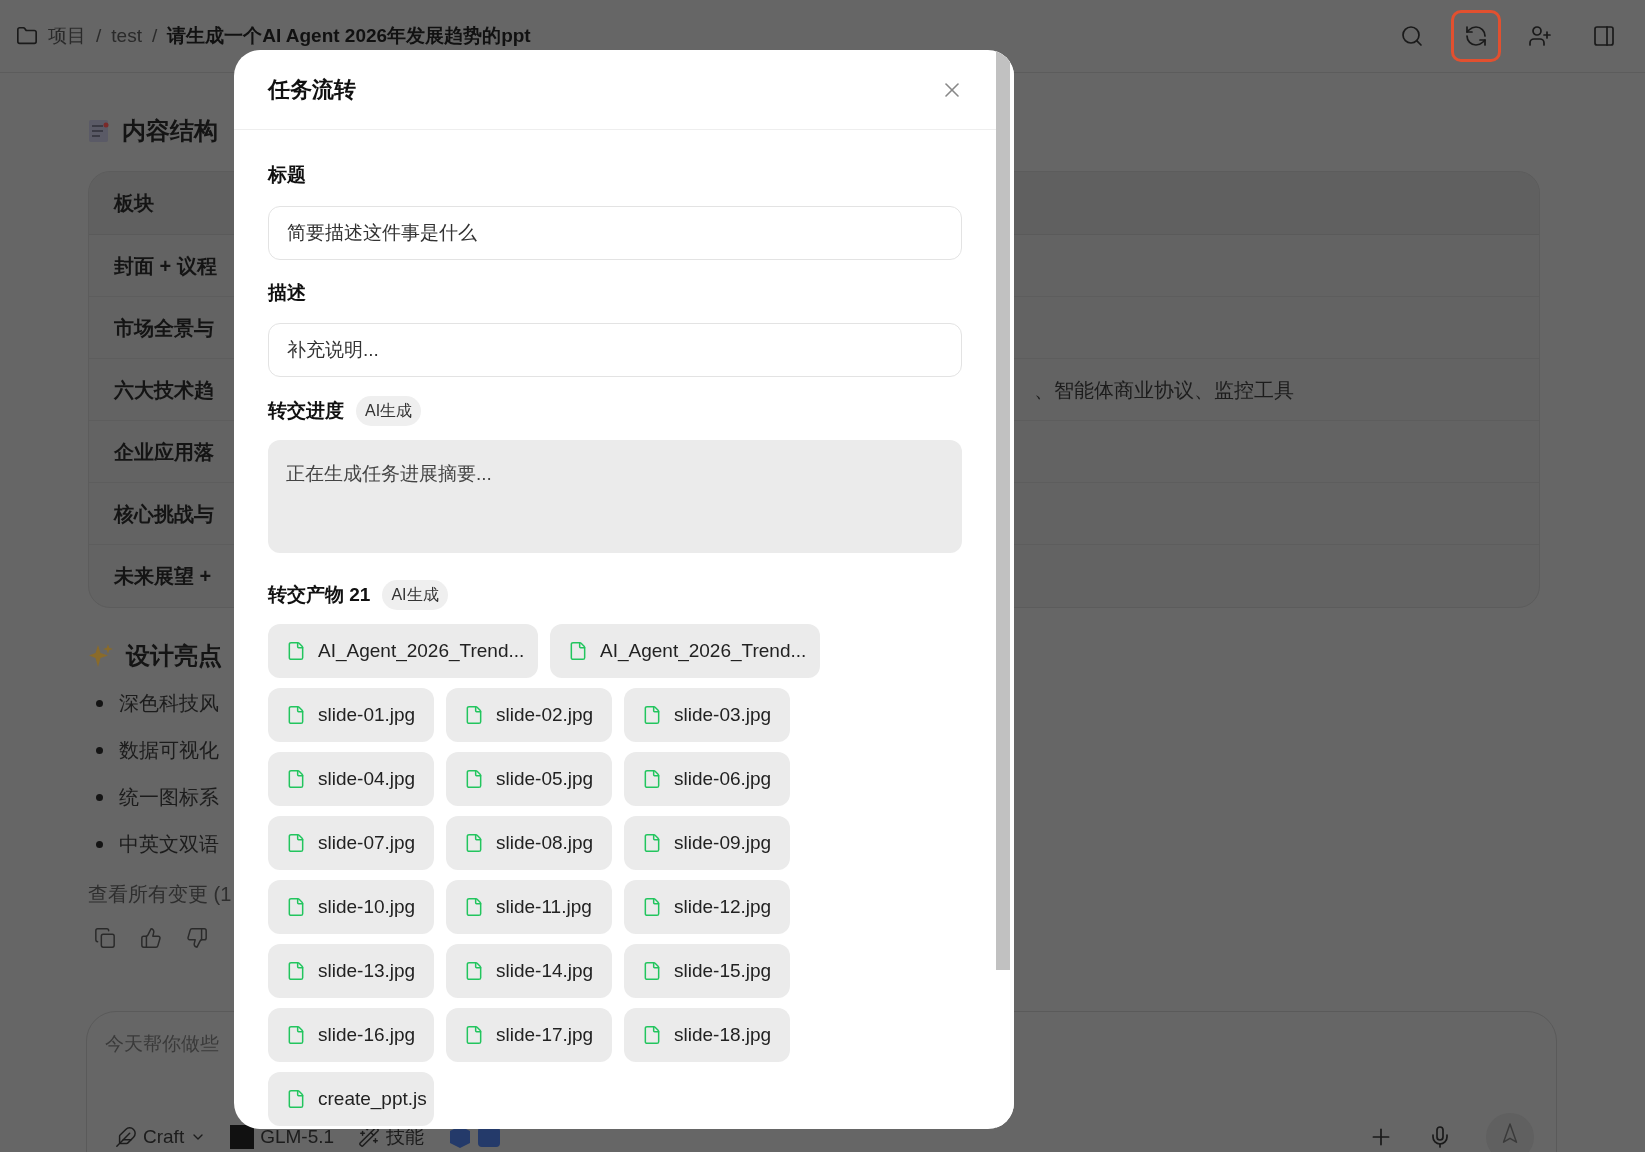  Describe the element at coordinates (1540, 36) in the screenshot. I see `add-user-icon` at that location.